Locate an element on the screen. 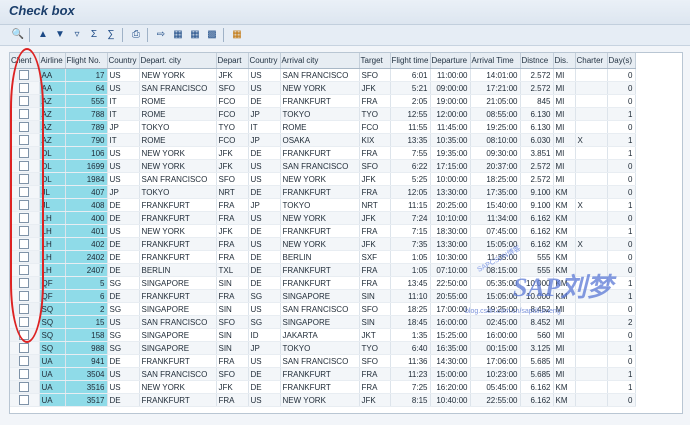  column-header: Flight No. is located at coordinates (86, 61).